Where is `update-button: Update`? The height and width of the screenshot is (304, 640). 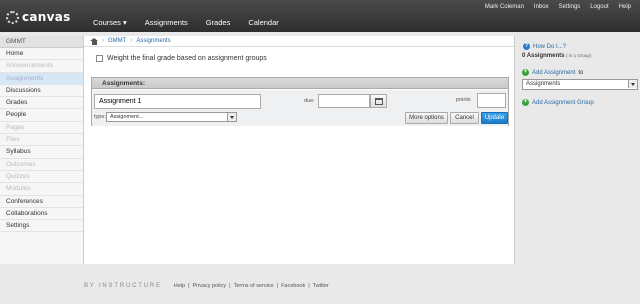
update-button: Update is located at coordinates (494, 118).